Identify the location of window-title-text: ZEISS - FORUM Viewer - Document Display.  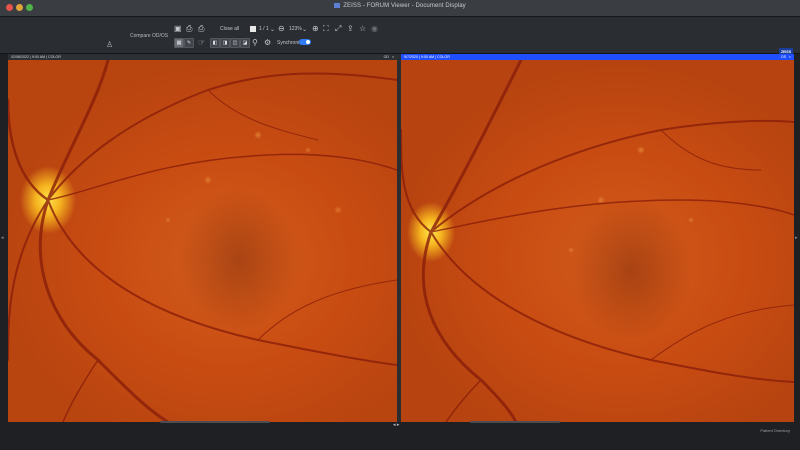
(404, 6).